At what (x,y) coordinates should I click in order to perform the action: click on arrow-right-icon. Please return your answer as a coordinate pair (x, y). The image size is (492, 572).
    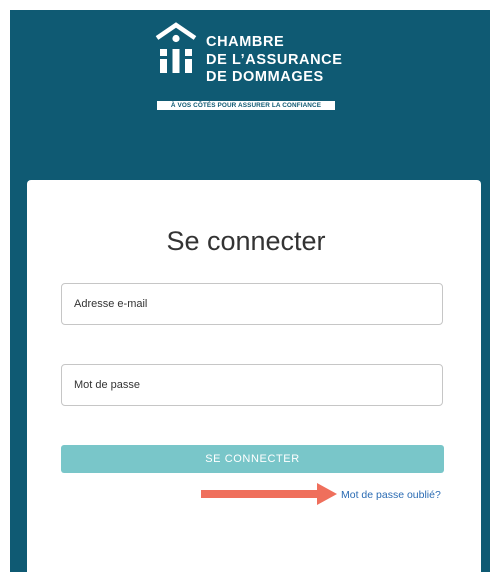
    Looking at the image, I should click on (269, 494).